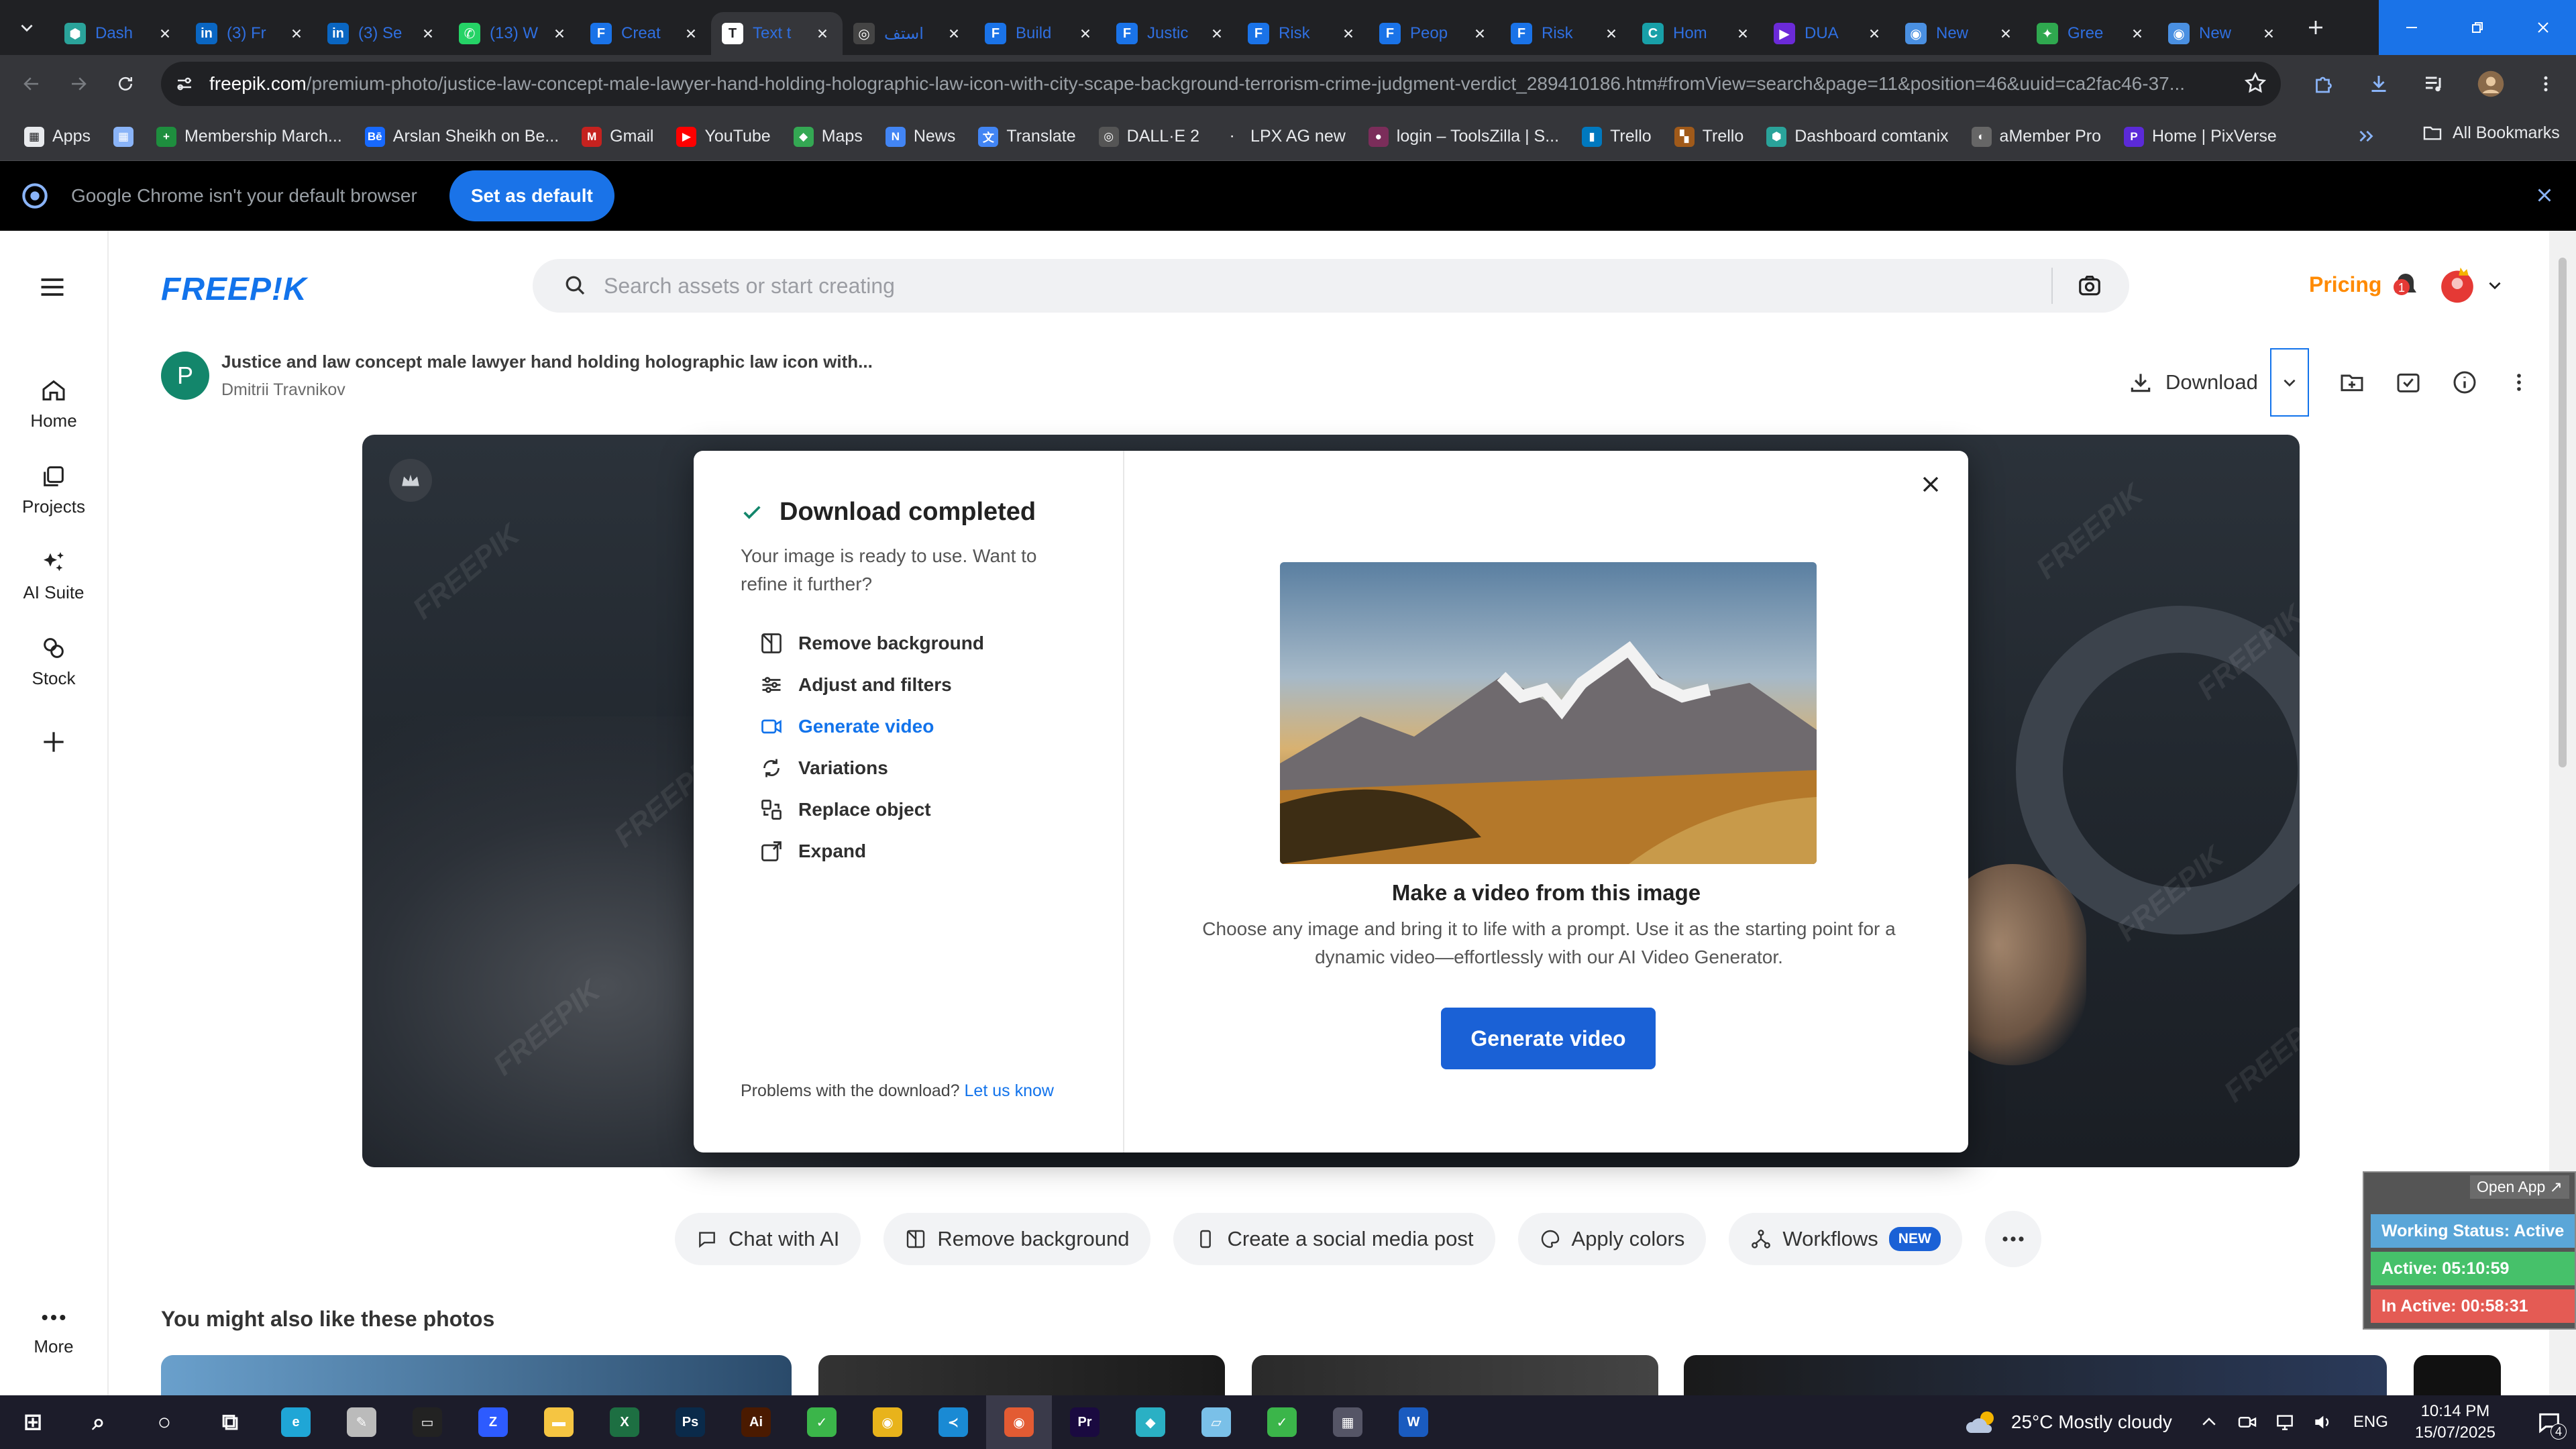 The width and height of the screenshot is (2576, 1449). What do you see at coordinates (1548, 1038) in the screenshot?
I see `generate-video-button: Generate video` at bounding box center [1548, 1038].